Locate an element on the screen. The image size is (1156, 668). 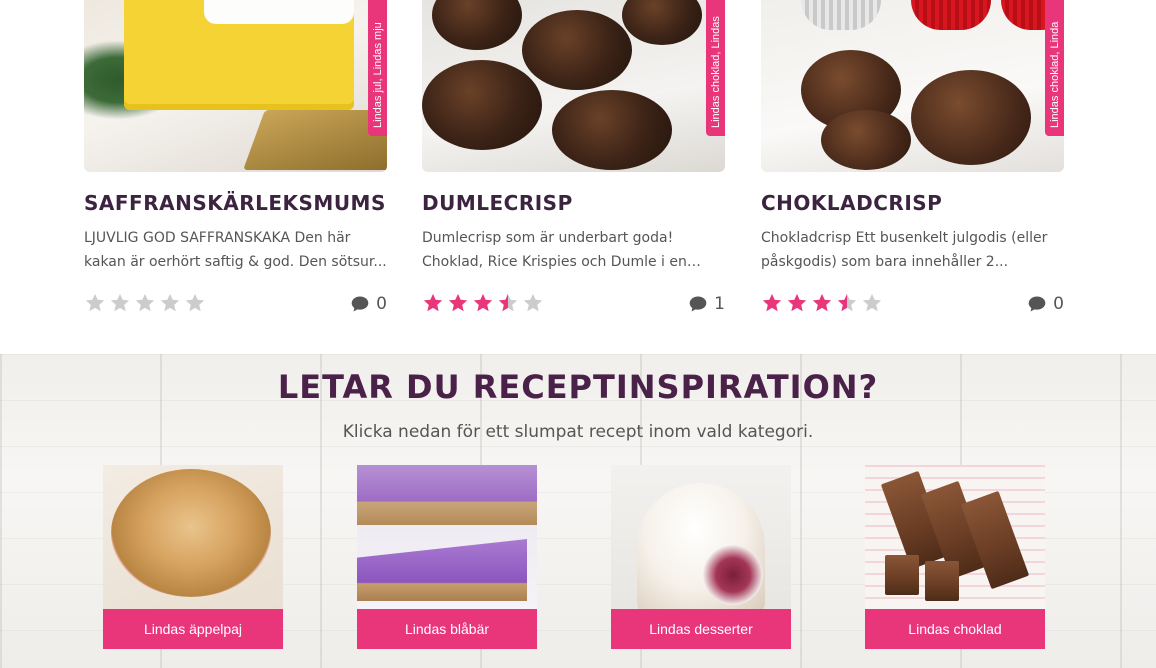
category-card-blabar: Lindas blåbär is located at coordinates (447, 557).